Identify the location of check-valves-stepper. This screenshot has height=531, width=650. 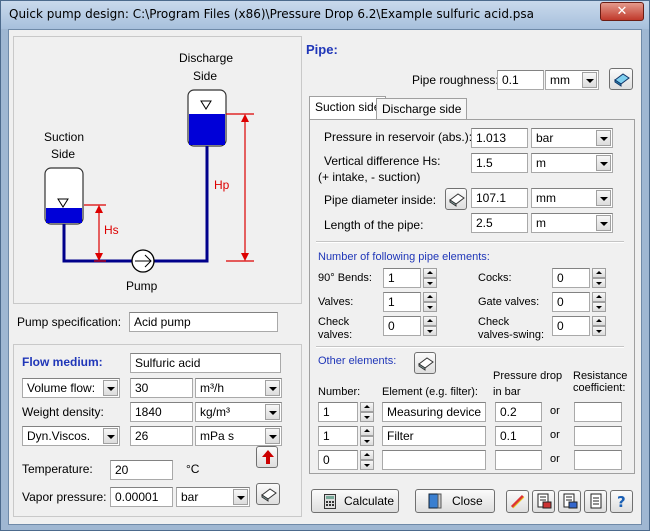
(431, 326).